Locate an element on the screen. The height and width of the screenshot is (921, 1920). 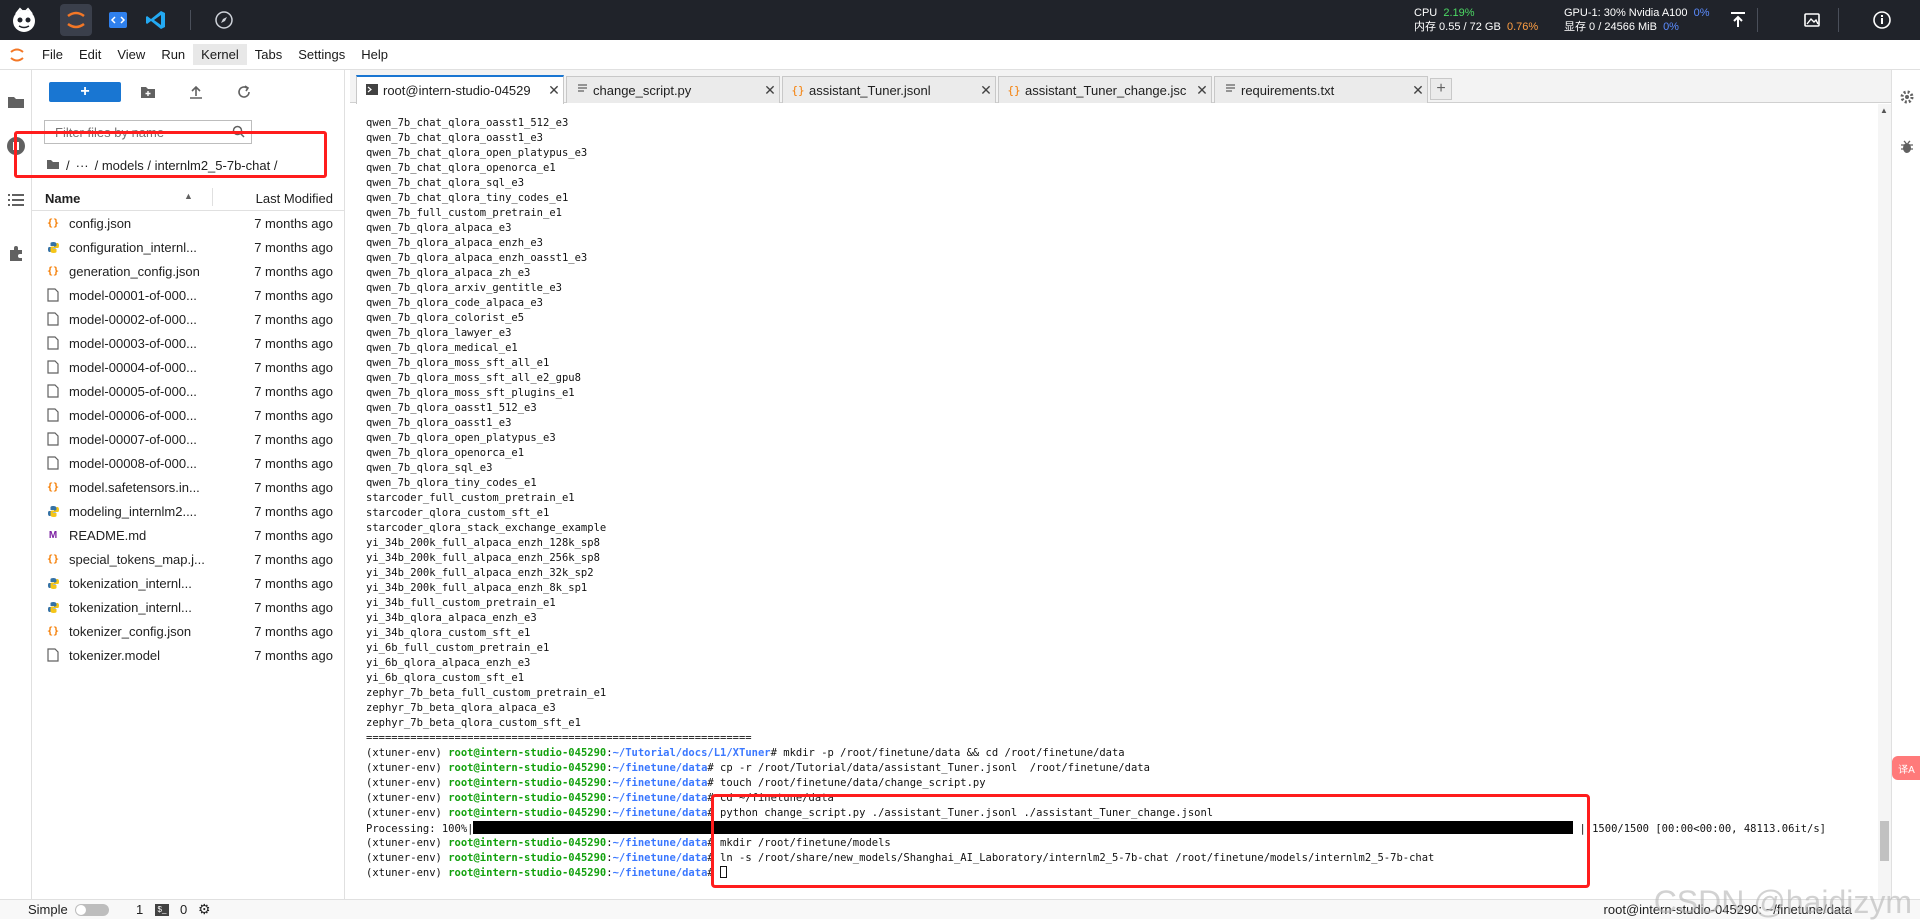
new-folder-icon is located at coordinates (148, 92).